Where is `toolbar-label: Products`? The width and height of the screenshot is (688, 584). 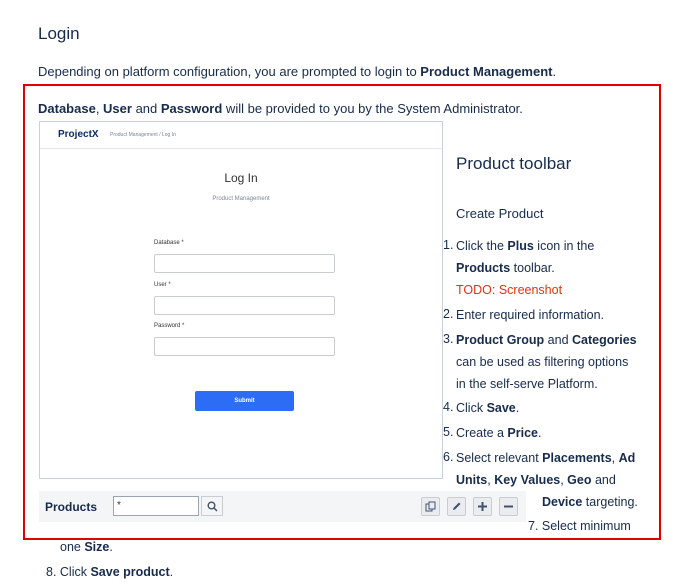
toolbar-label: Products is located at coordinates (71, 507).